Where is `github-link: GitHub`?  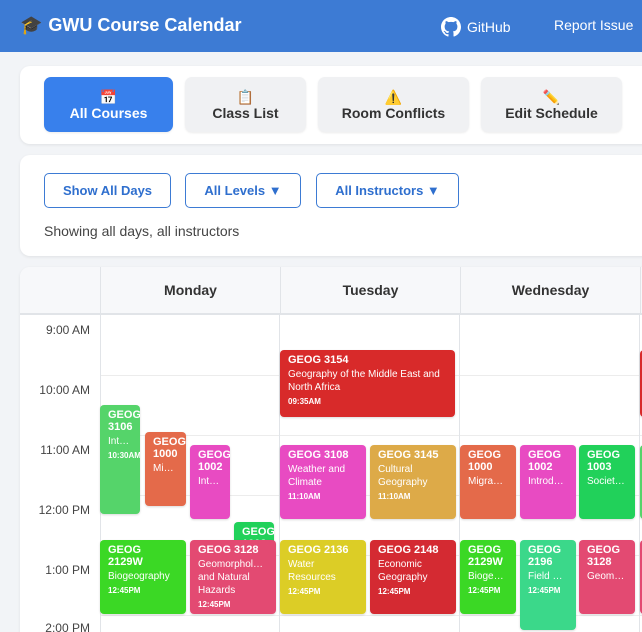 github-link: GitHub is located at coordinates (476, 27).